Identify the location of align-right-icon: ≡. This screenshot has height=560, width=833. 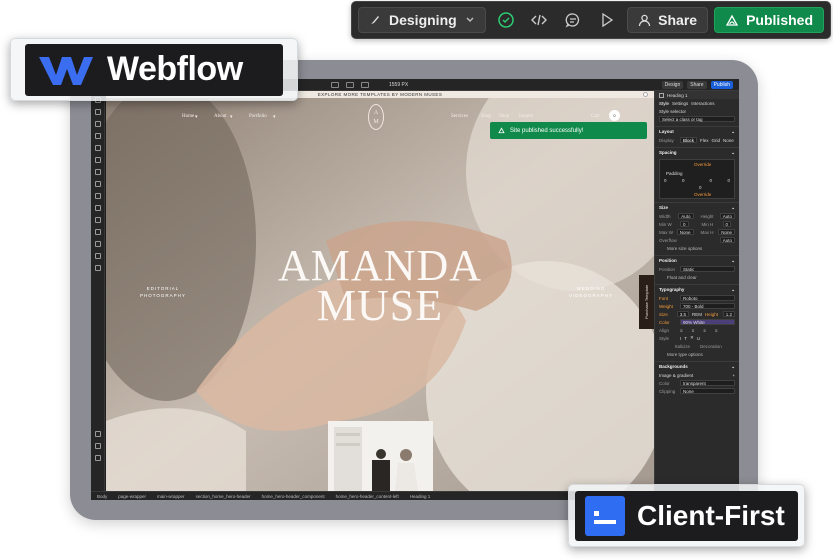
(704, 330).